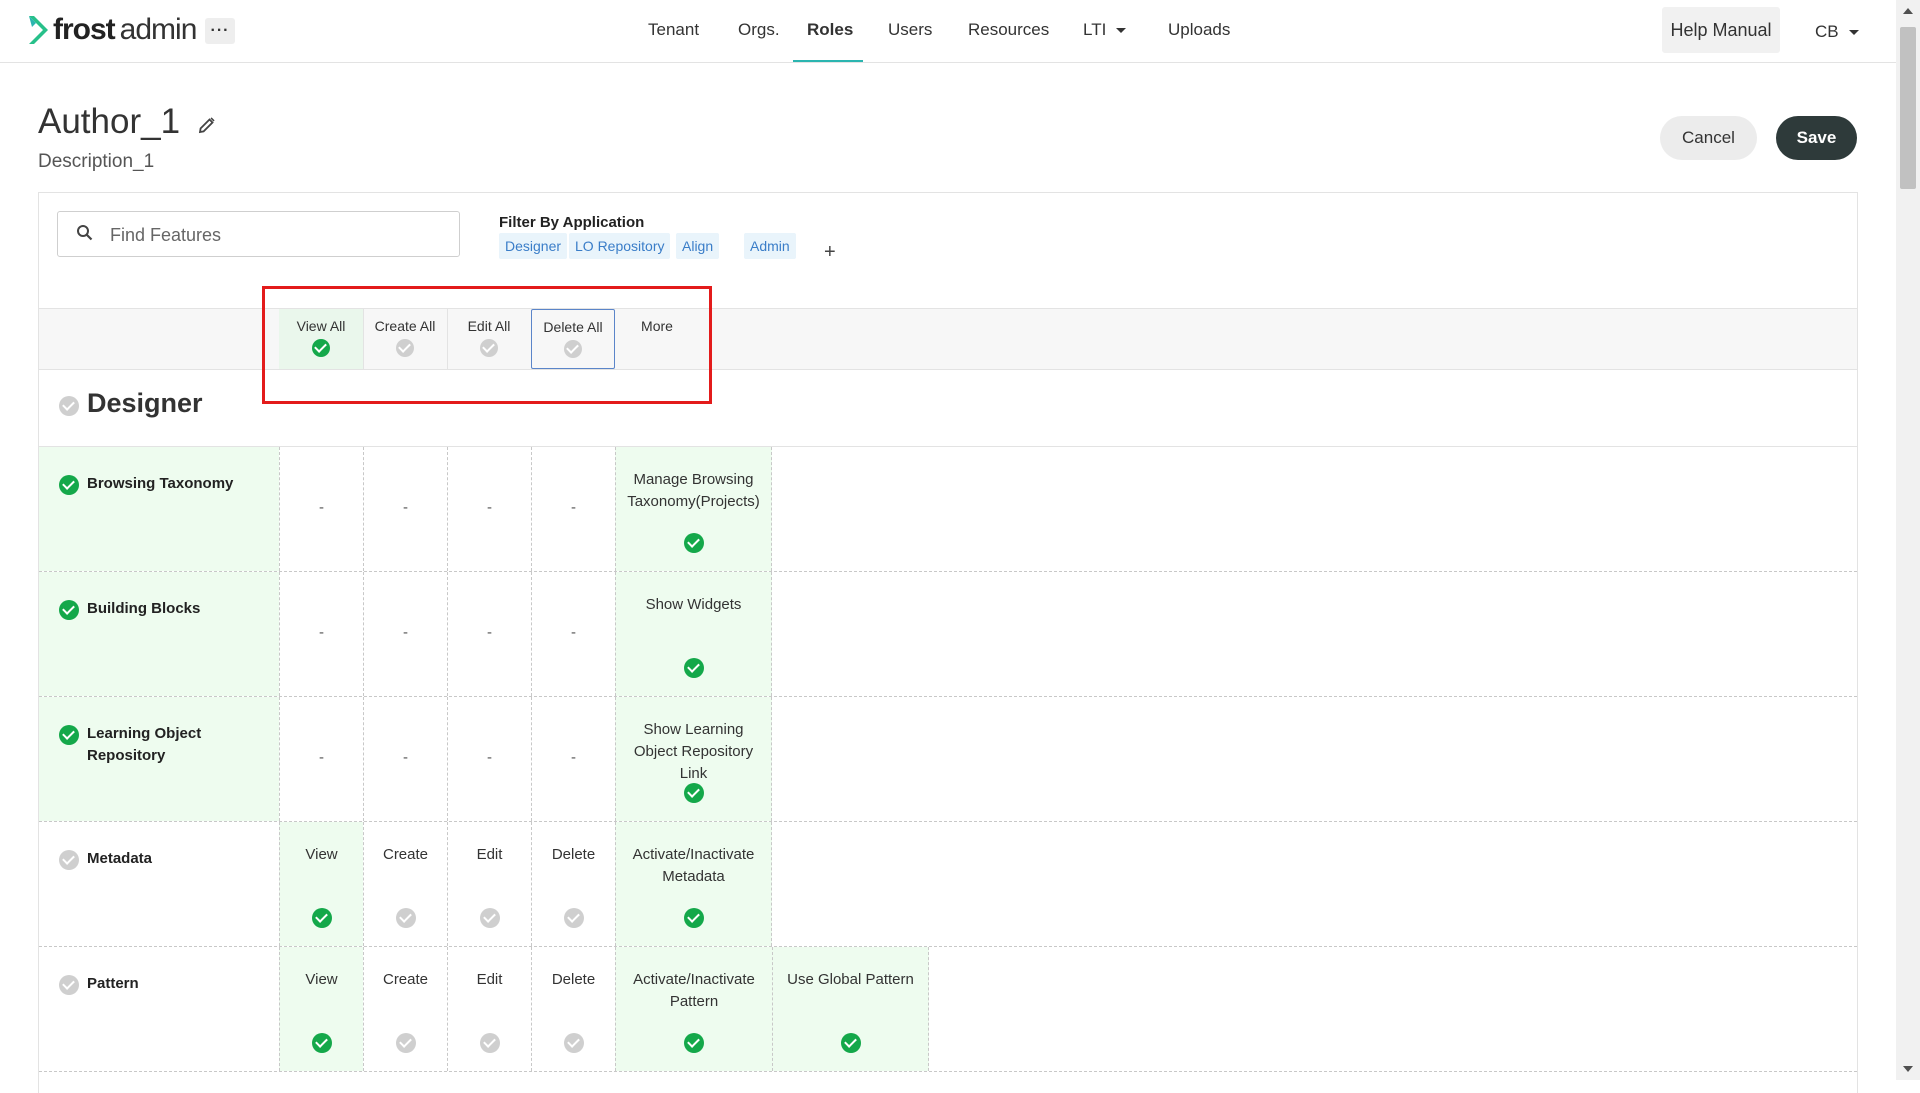 This screenshot has width=1920, height=1093. I want to click on permission-label: Show Learning Object Repository Link, so click(693, 751).